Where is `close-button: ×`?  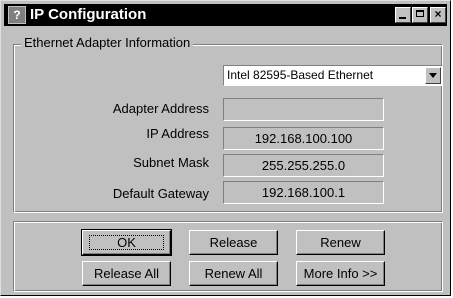 close-button: × is located at coordinates (438, 15).